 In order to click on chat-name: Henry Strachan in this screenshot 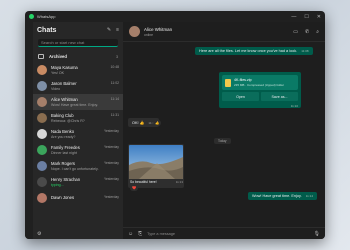, I will do `click(66, 179)`.